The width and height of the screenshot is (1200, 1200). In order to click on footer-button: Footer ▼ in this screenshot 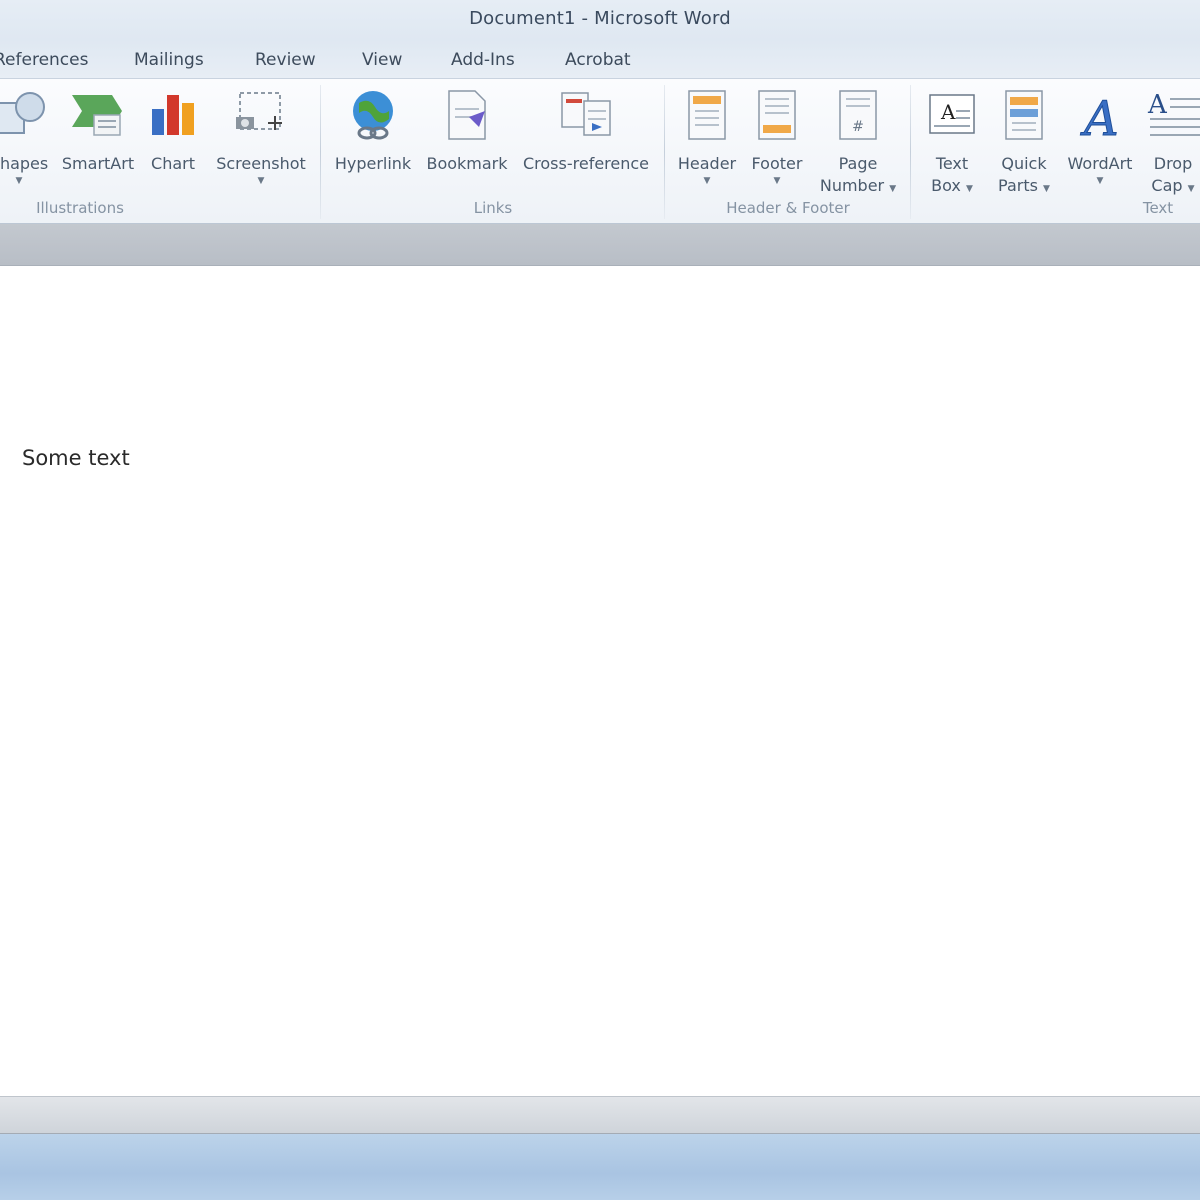, I will do `click(777, 140)`.